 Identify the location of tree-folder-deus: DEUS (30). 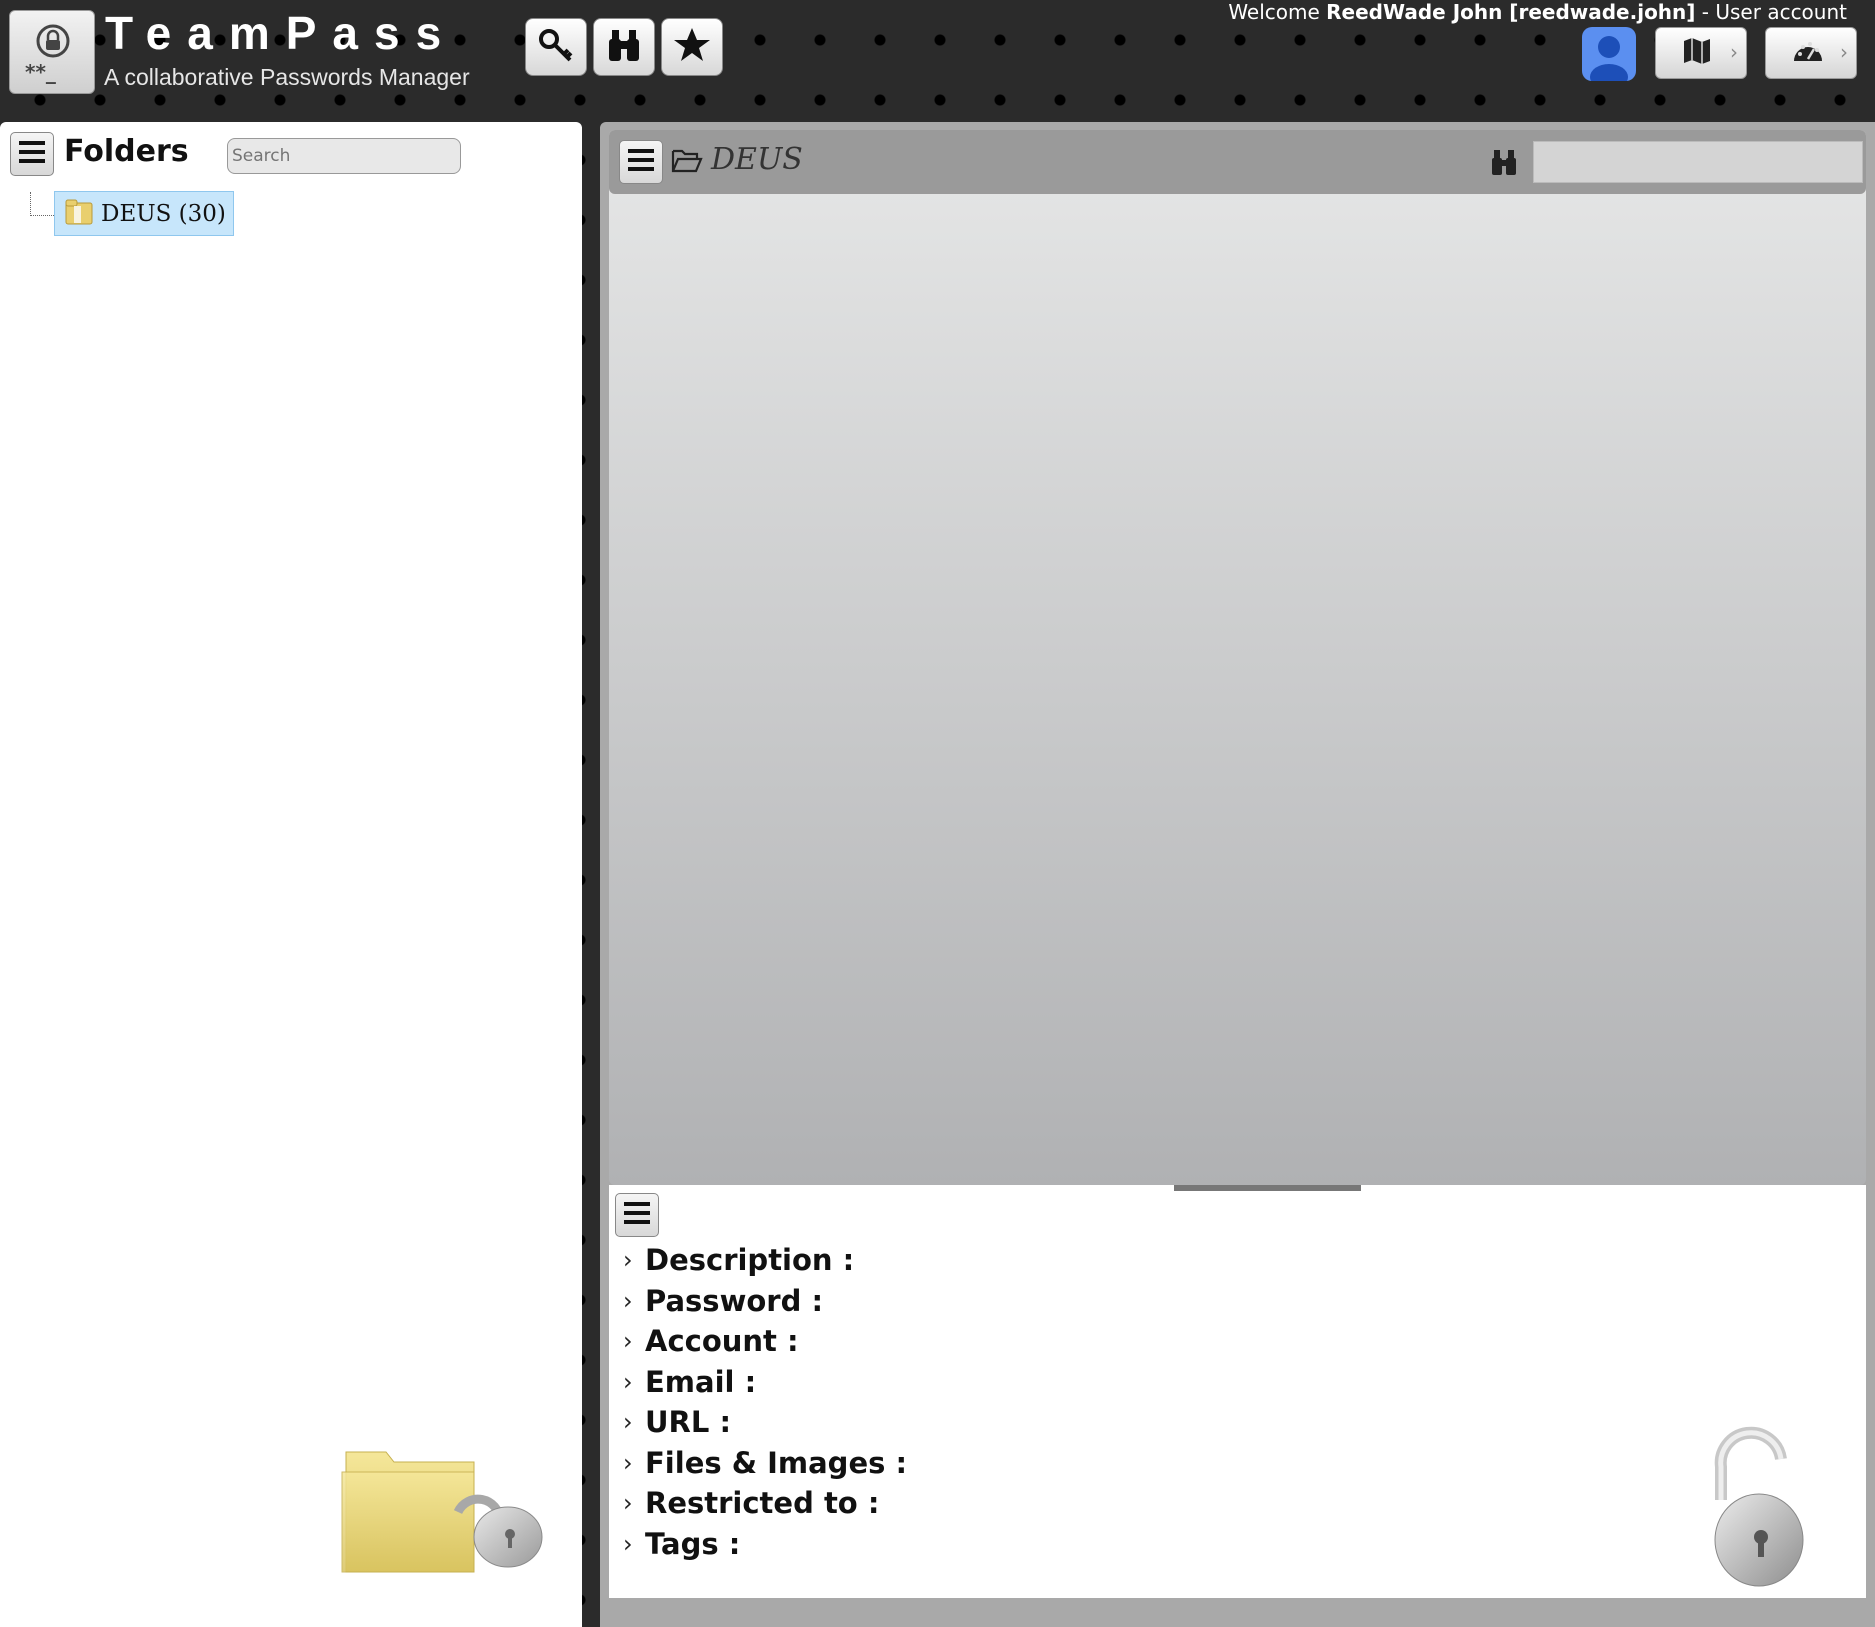
(144, 213).